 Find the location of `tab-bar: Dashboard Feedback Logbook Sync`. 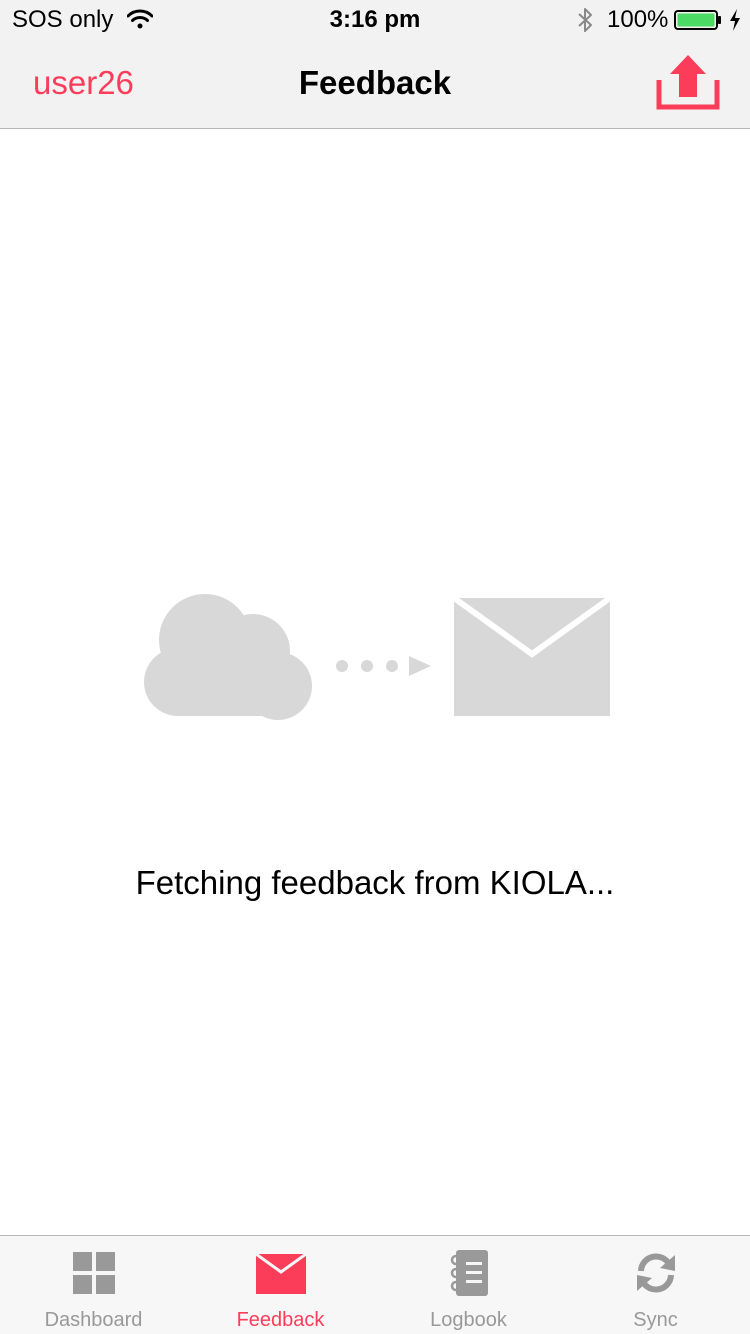

tab-bar: Dashboard Feedback Logbook Sync is located at coordinates (375, 1284).